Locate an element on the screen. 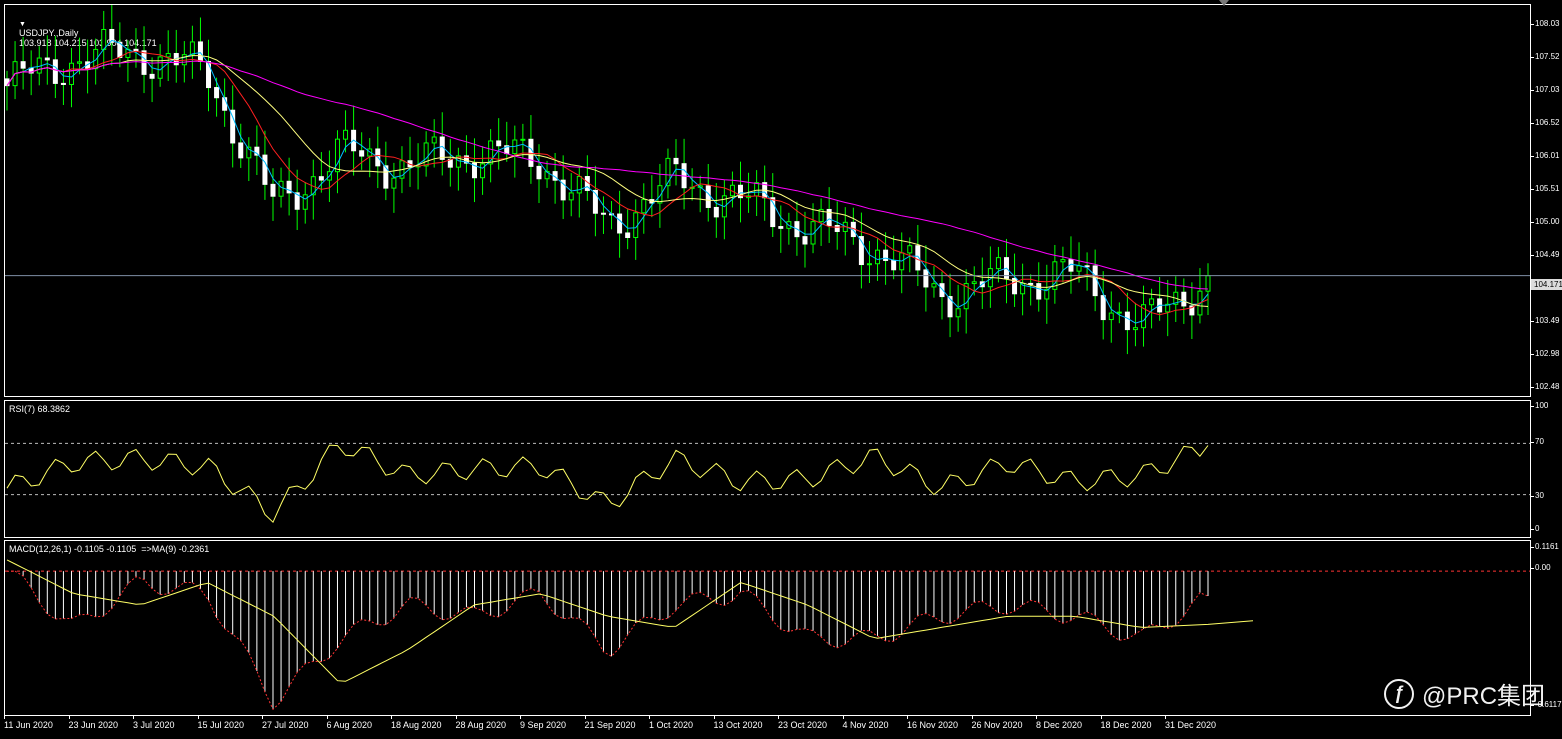  undefined-tick-label: 102.48 is located at coordinates (1545, 386).